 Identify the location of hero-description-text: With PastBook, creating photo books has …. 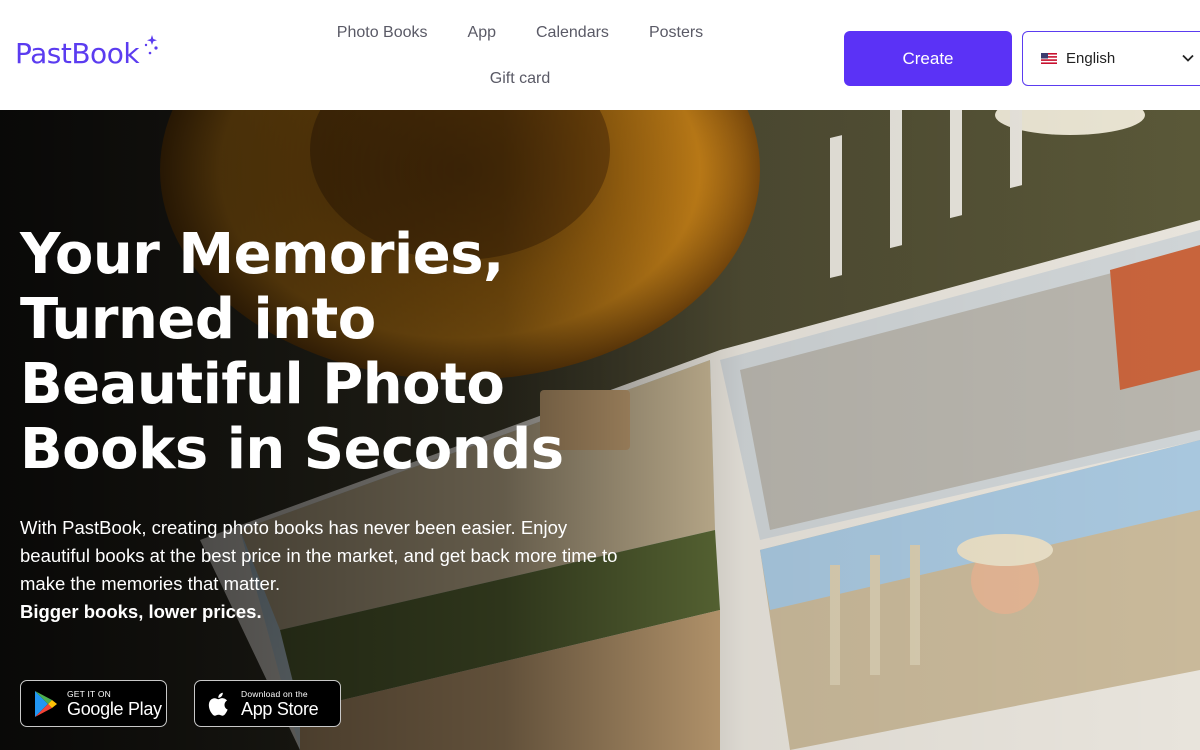
(319, 555).